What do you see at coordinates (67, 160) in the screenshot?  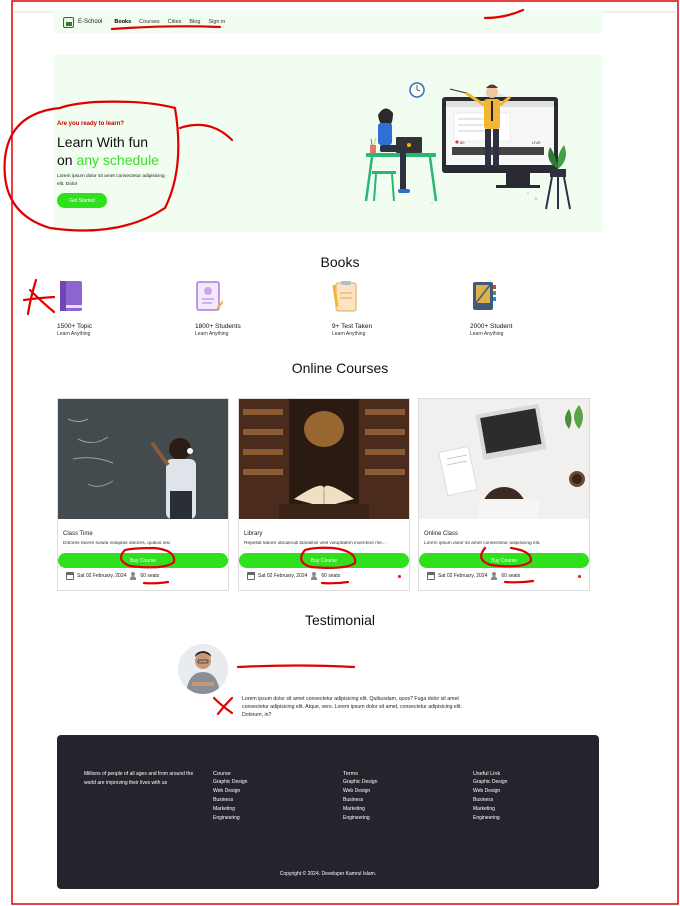 I see `hero-title-prefix: on` at bounding box center [67, 160].